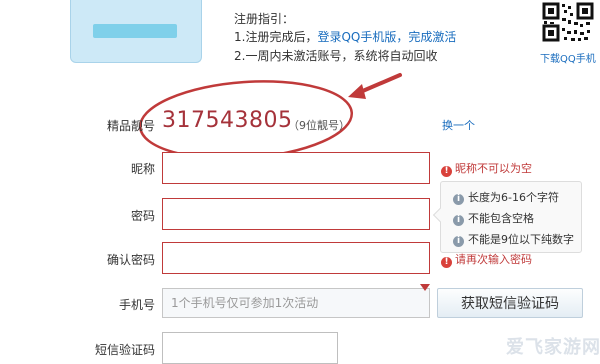 The height and width of the screenshot is (364, 600). I want to click on confirm-password-label: 确认密码, so click(130, 260).